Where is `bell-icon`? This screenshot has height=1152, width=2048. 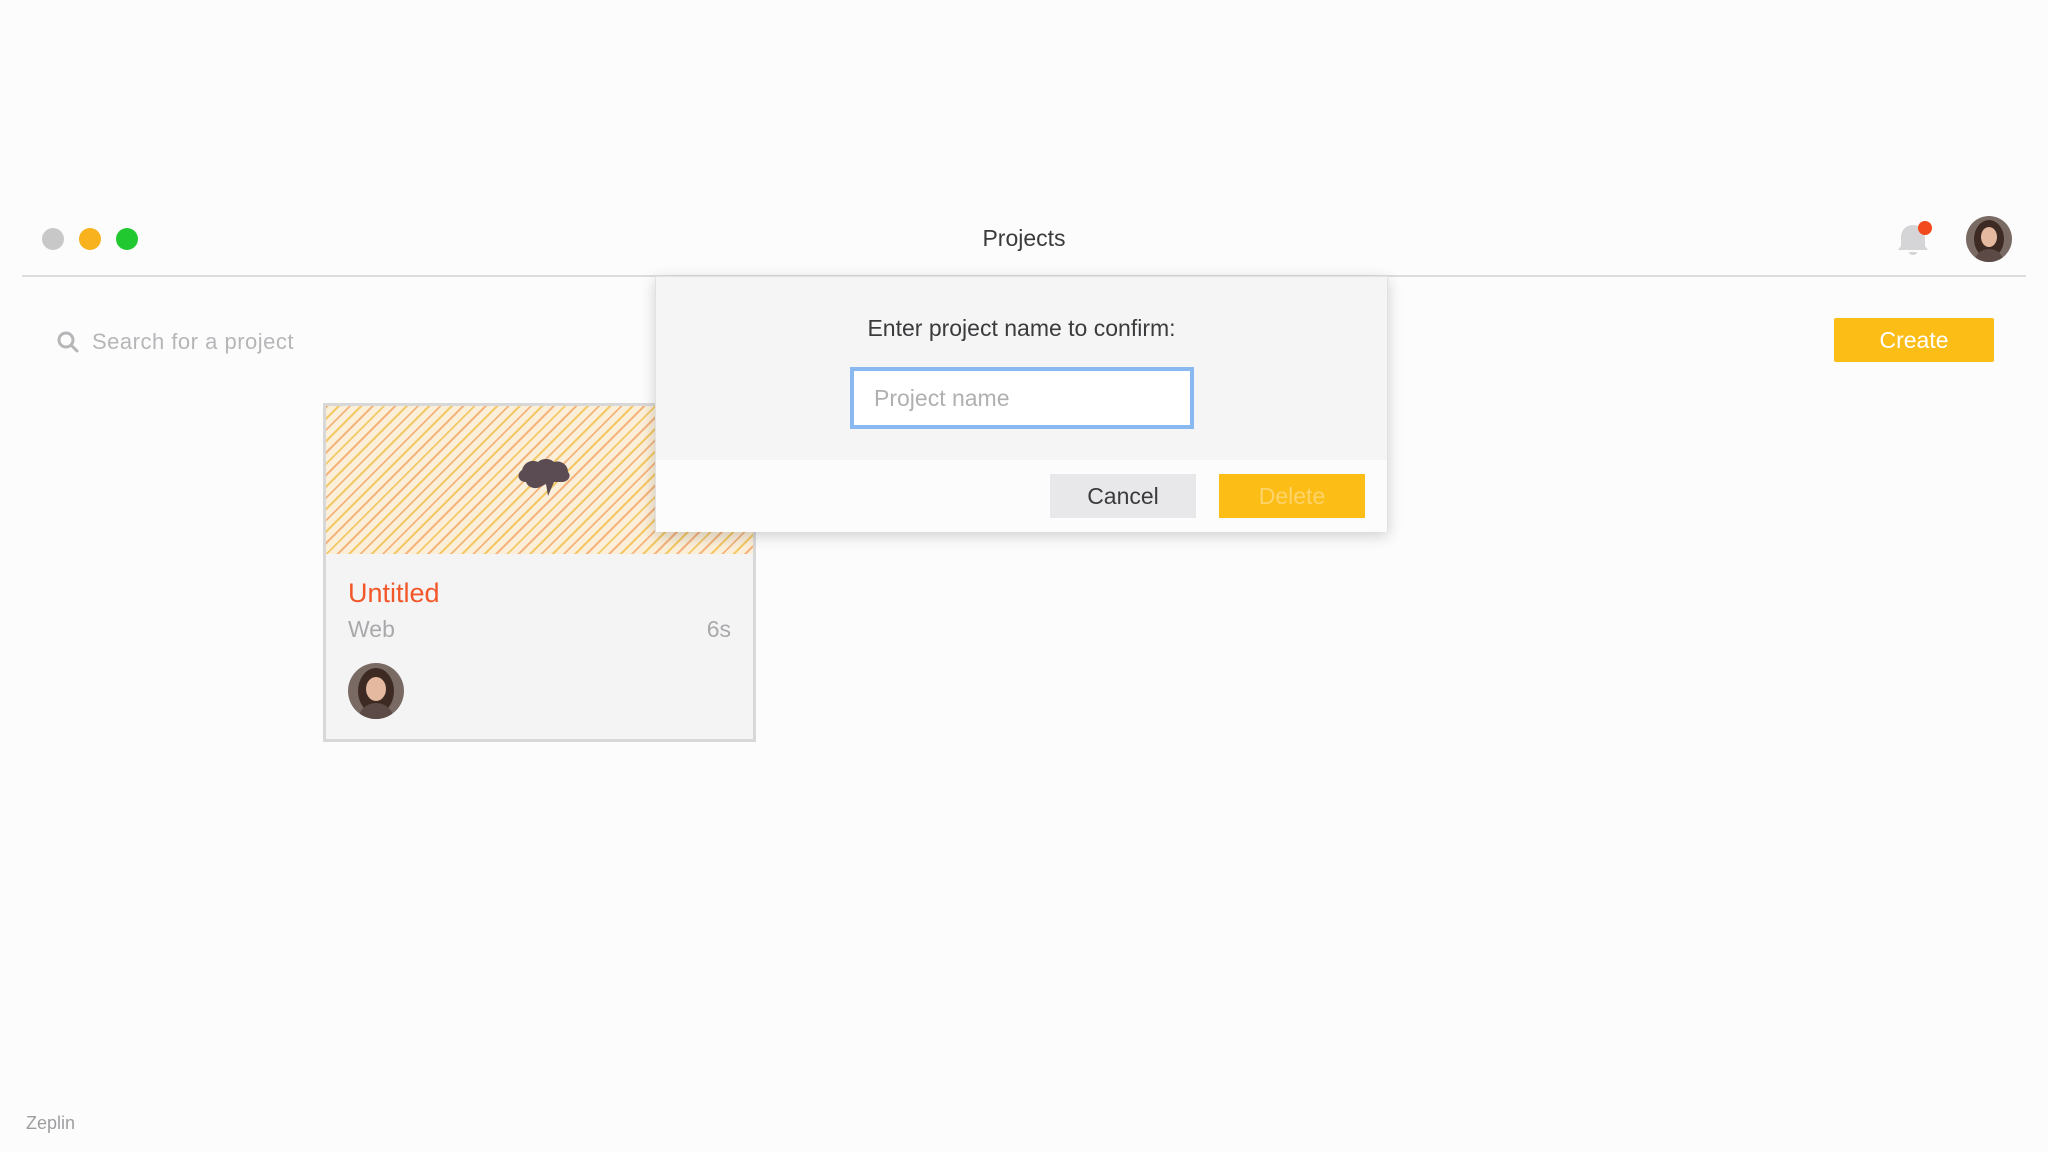 bell-icon is located at coordinates (1915, 241).